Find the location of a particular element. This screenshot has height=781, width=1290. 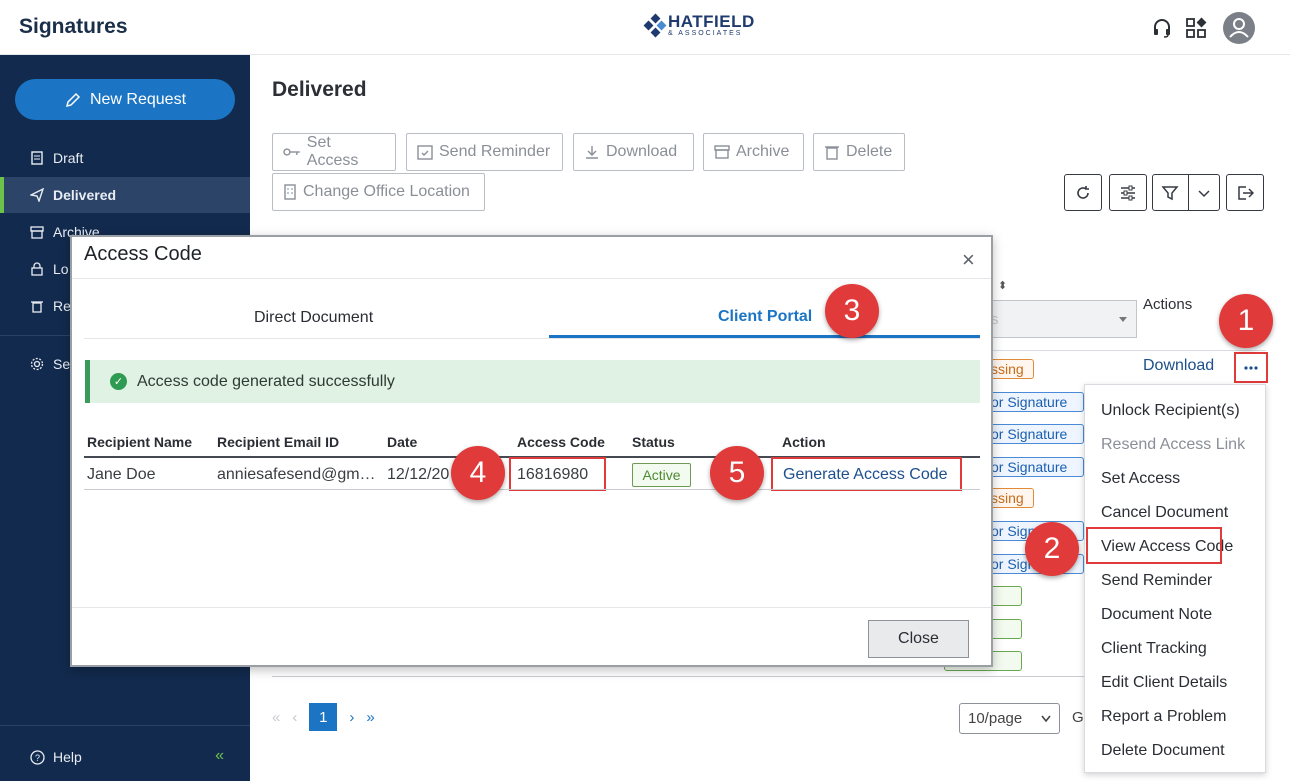

sidebar-item-draft: Draft is located at coordinates (125, 158).